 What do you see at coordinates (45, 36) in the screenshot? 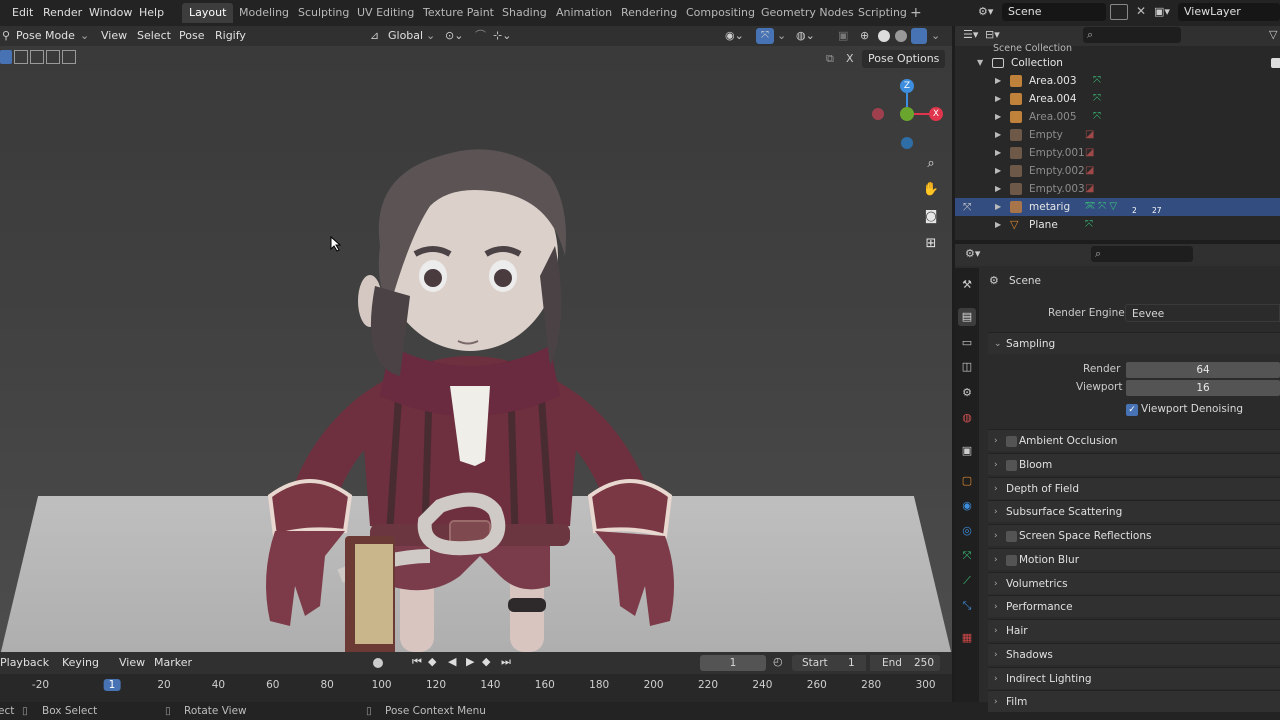
I see `mode-selector: Pose Mode` at bounding box center [45, 36].